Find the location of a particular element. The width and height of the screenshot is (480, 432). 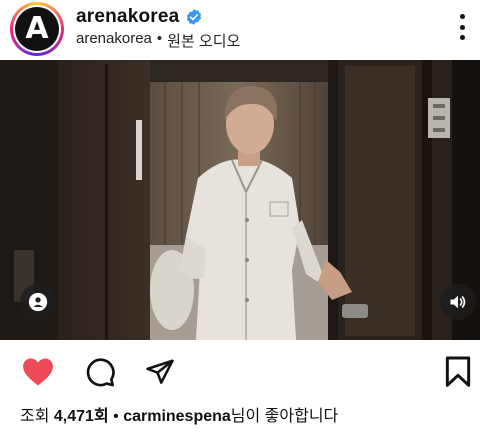

save-button is located at coordinates (458, 372).